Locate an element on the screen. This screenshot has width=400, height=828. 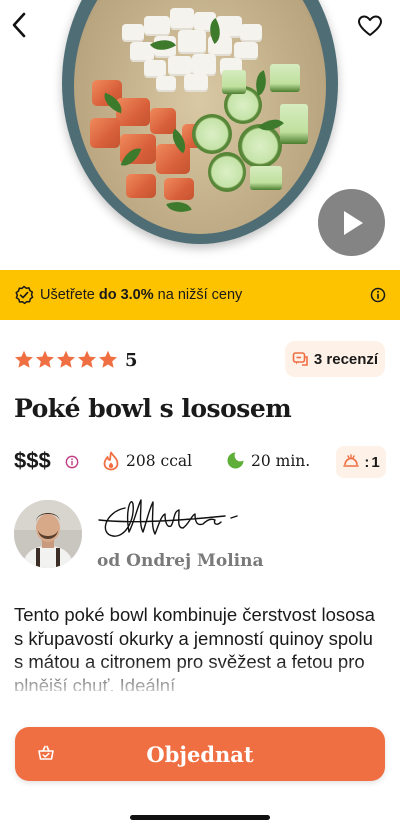
author-name: od Ondrej Molina is located at coordinates (180, 561).